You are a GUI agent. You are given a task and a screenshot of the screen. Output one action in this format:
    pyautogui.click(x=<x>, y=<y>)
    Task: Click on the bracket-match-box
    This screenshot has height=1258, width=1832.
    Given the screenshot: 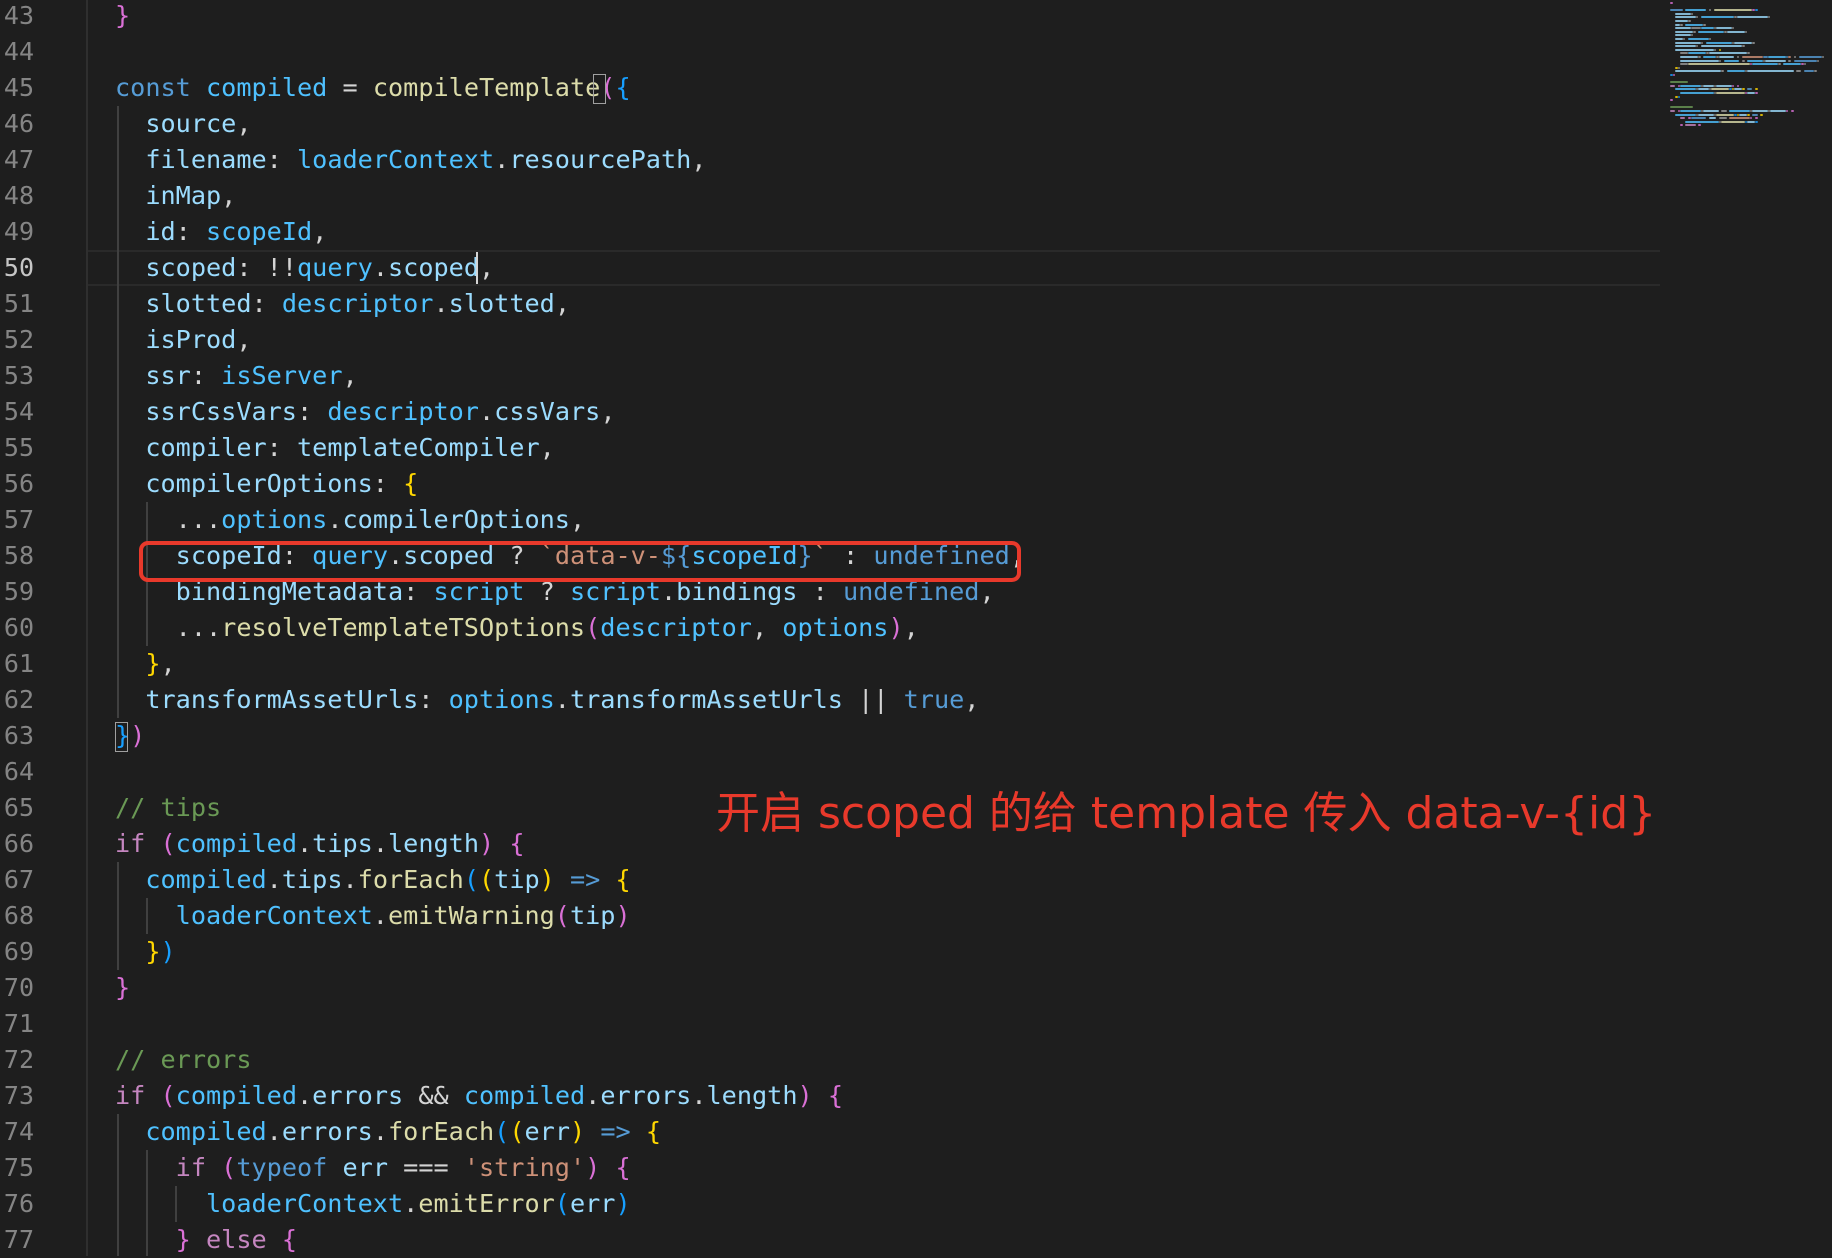 What is the action you would take?
    pyautogui.click(x=121, y=737)
    